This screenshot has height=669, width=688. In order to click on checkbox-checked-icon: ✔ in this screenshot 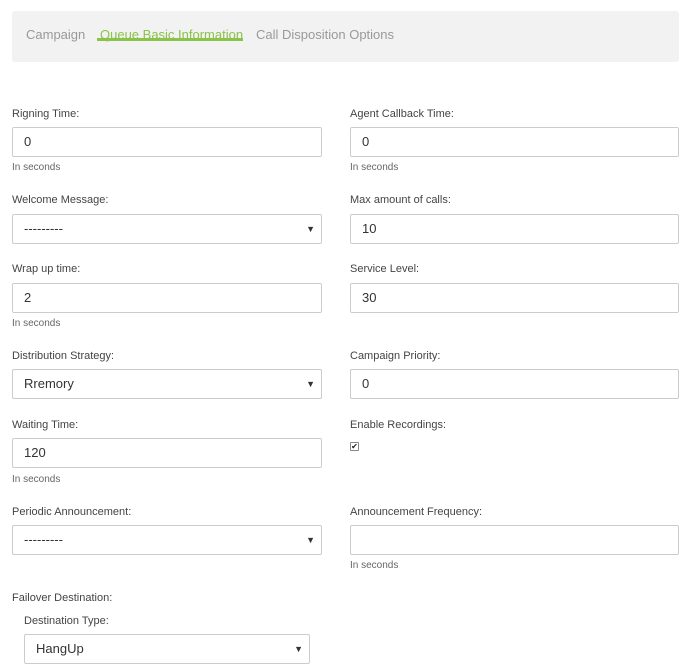, I will do `click(354, 446)`.